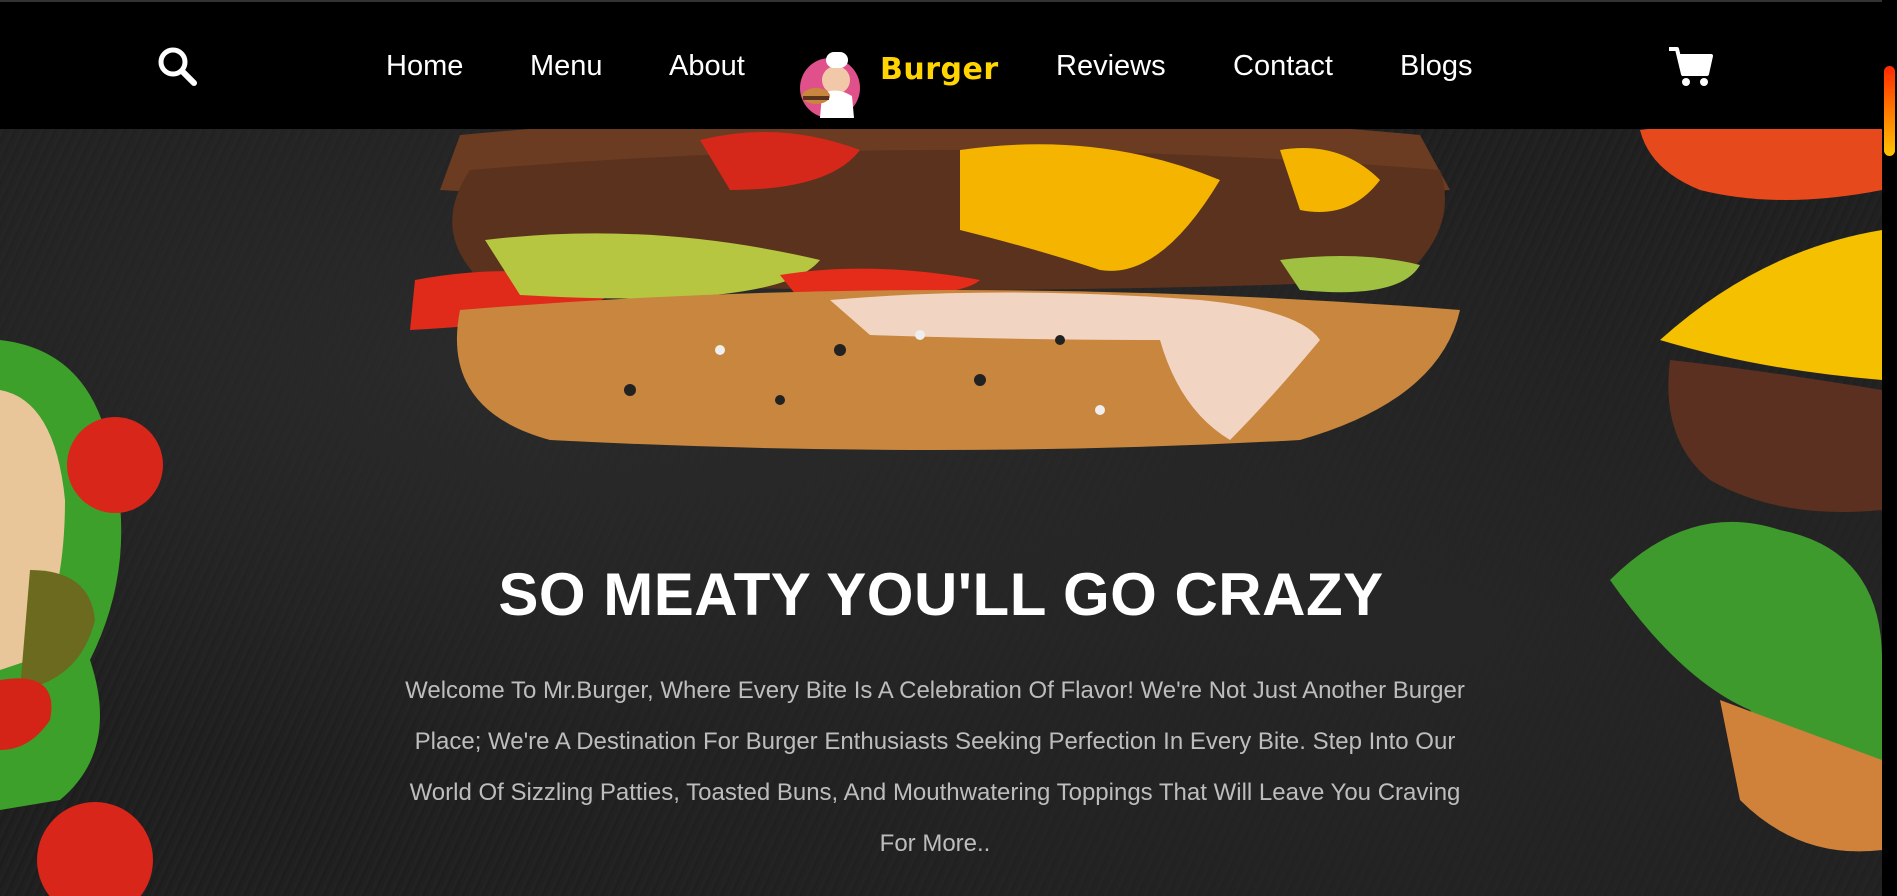  Describe the element at coordinates (707, 66) in the screenshot. I see `nav-link-about: About` at that location.